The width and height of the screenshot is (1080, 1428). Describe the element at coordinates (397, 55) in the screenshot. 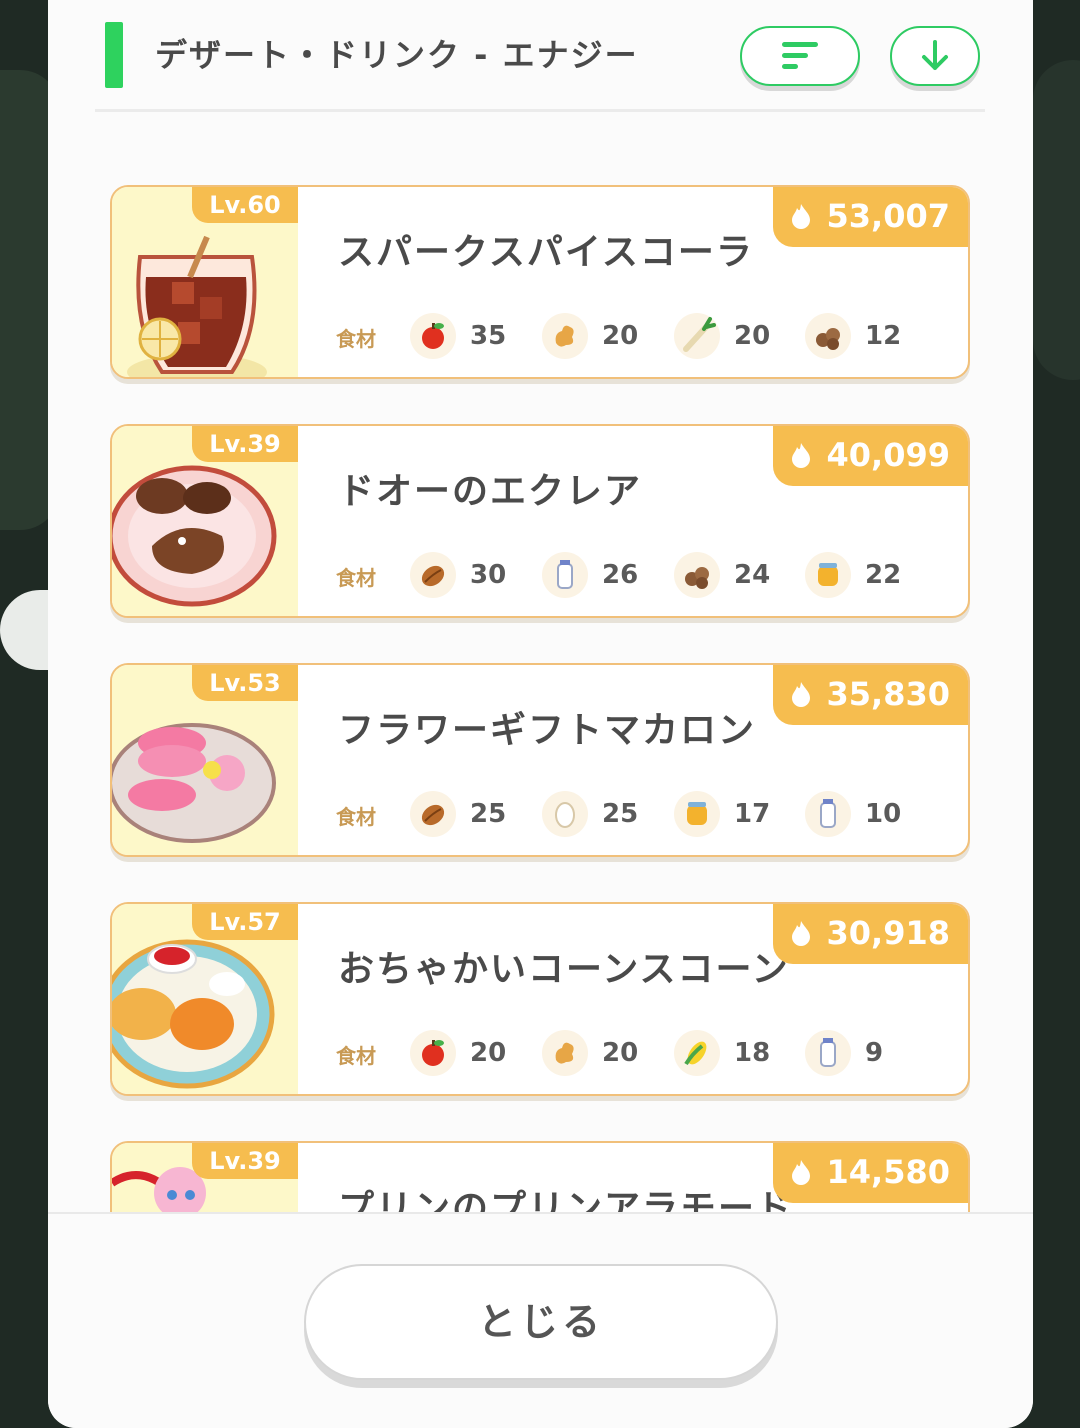

I see `page-title: デザート・ドリンク - エナジー` at that location.